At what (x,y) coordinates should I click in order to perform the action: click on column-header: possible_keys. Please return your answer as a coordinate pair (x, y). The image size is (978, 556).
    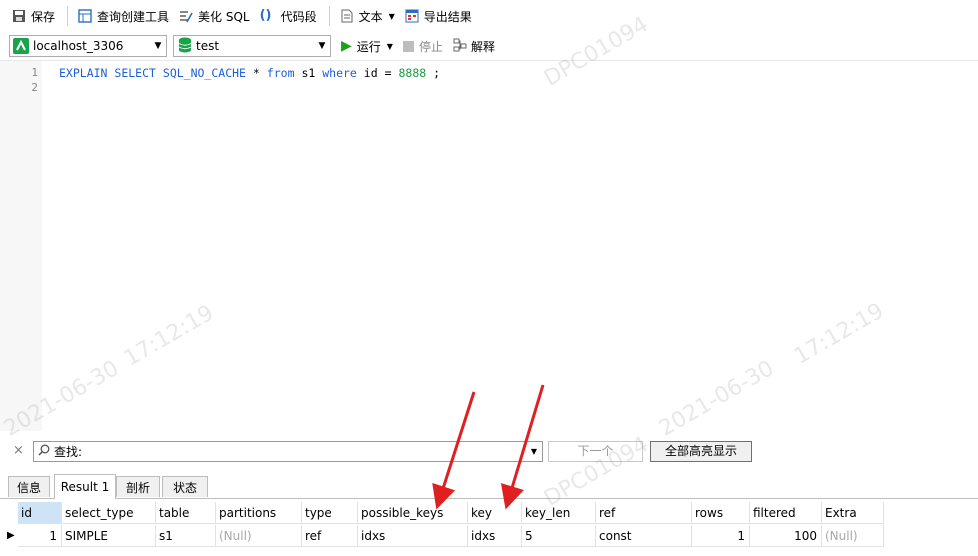
    Looking at the image, I should click on (413, 513).